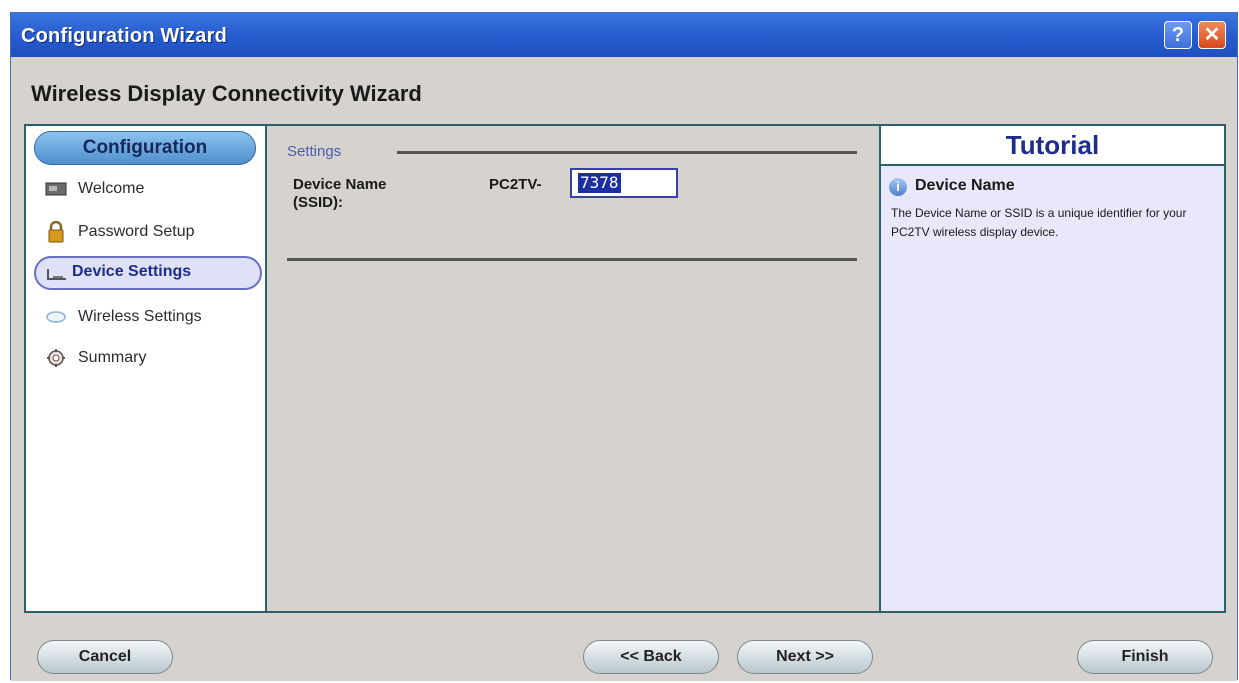 The width and height of the screenshot is (1239, 683). Describe the element at coordinates (515, 184) in the screenshot. I see `ssid-prefix: PC2TV-` at that location.